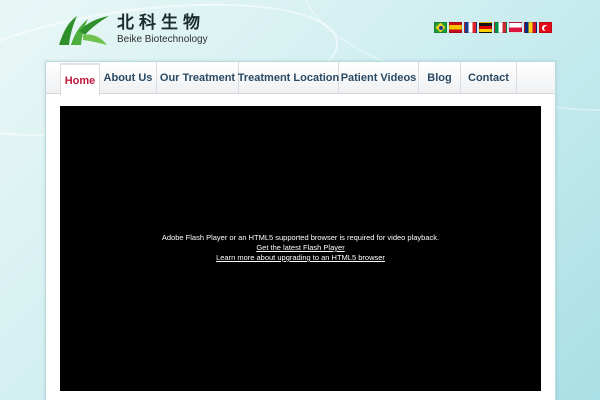 The width and height of the screenshot is (600, 400). What do you see at coordinates (288, 78) in the screenshot?
I see `nav-treatment-location: Treatment Location` at bounding box center [288, 78].